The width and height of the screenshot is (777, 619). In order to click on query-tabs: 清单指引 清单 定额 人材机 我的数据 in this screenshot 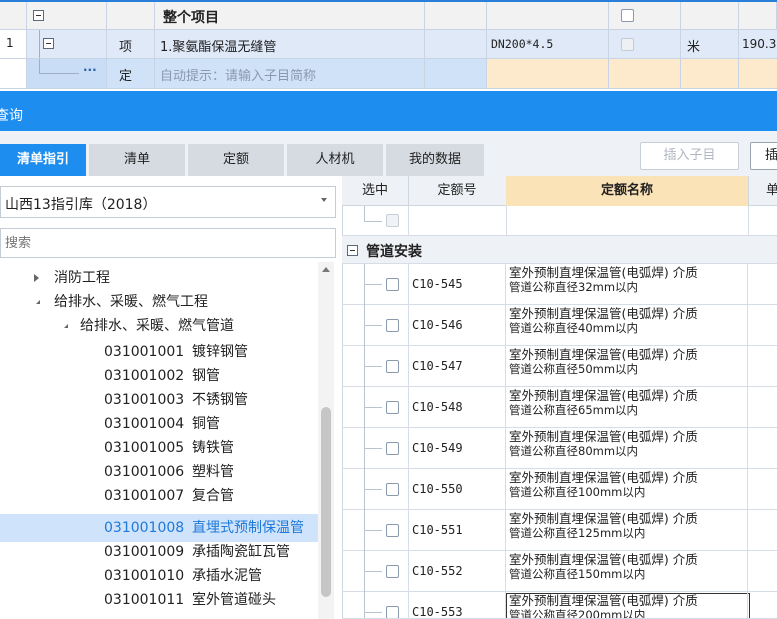, I will do `click(250, 160)`.